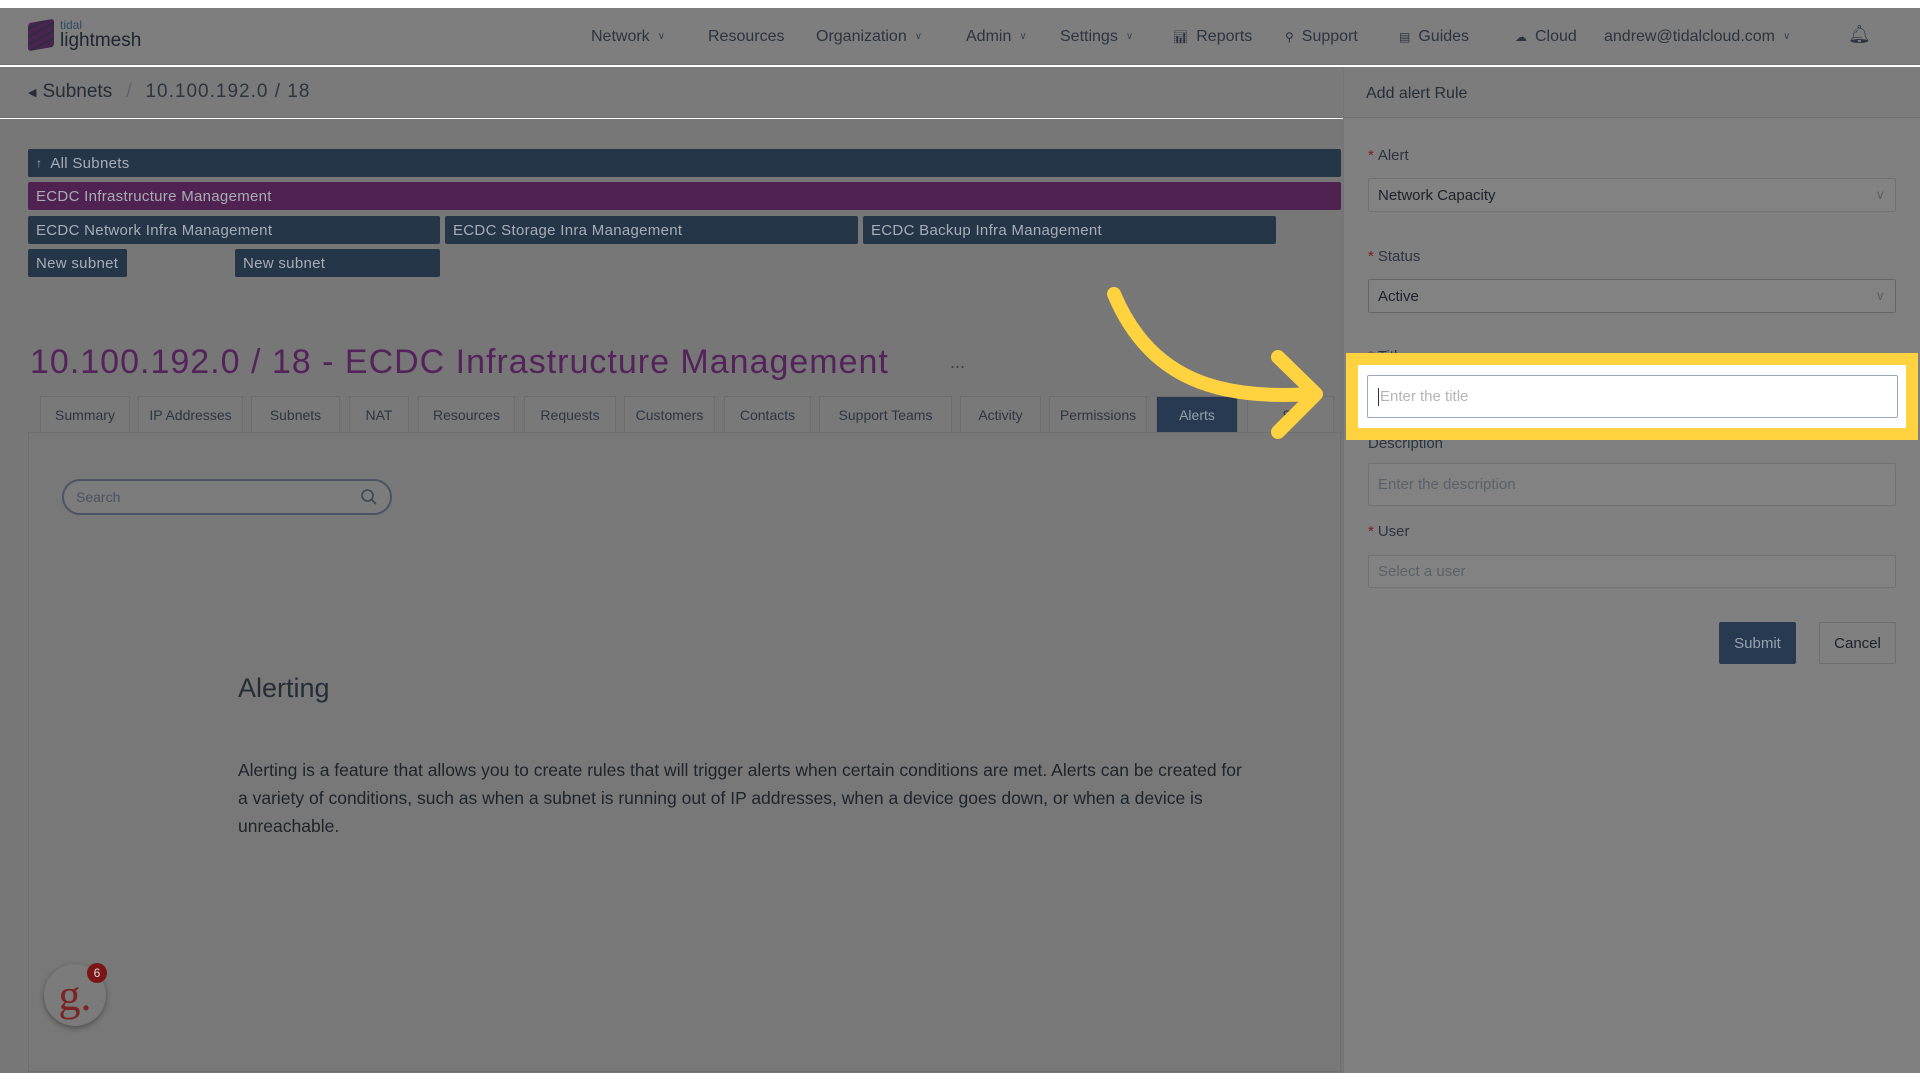  I want to click on nav-label: Resources, so click(746, 36).